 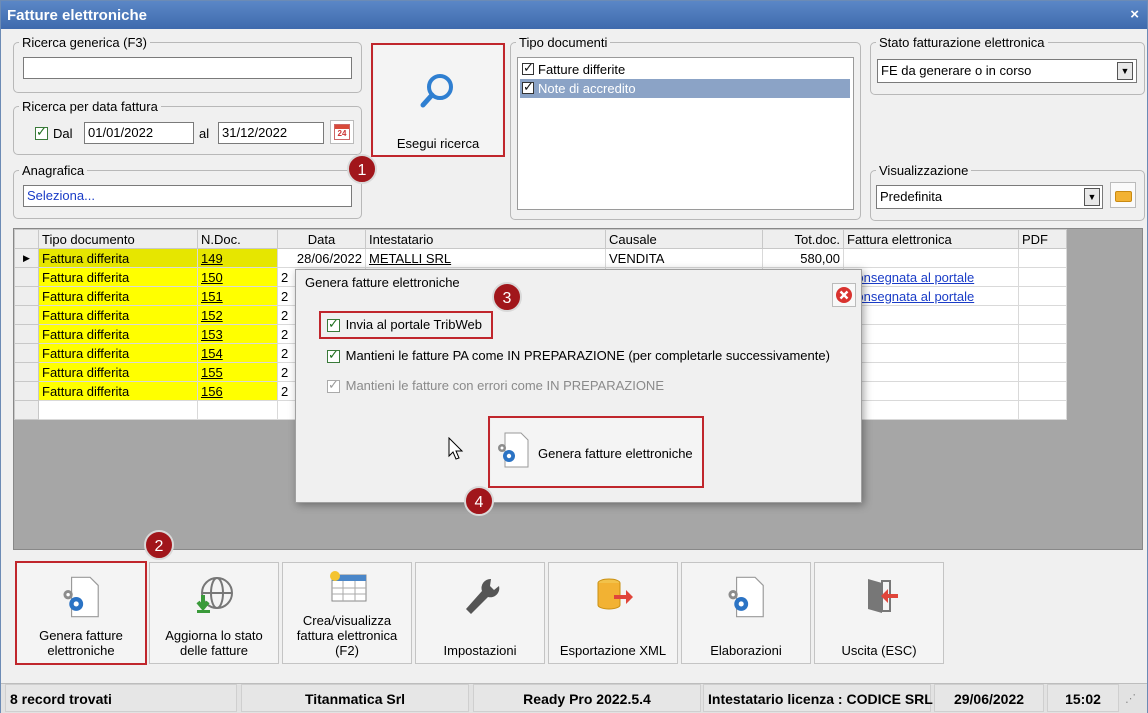 What do you see at coordinates (406, 325) in the screenshot?
I see `highlight-invia` at bounding box center [406, 325].